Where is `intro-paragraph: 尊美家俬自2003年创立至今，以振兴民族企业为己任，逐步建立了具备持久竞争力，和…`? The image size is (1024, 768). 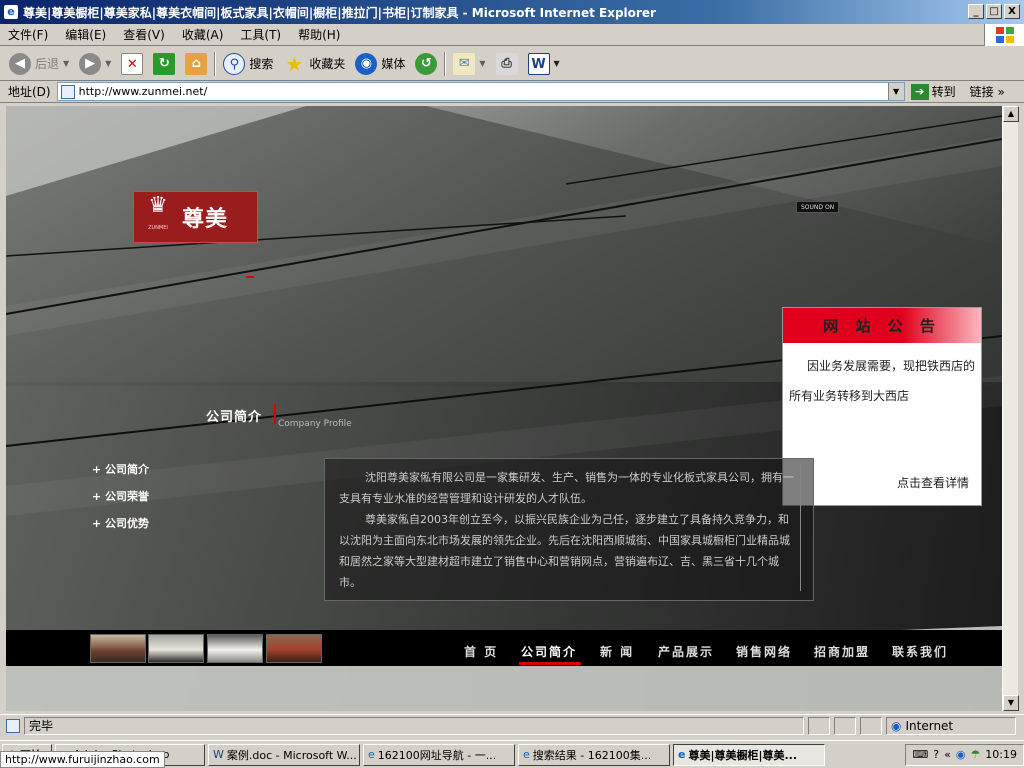 intro-paragraph: 尊美家俬自2003年创立至今，以振兴民族企业为己任，逐步建立了具备持久竞争力，和… is located at coordinates (564, 551).